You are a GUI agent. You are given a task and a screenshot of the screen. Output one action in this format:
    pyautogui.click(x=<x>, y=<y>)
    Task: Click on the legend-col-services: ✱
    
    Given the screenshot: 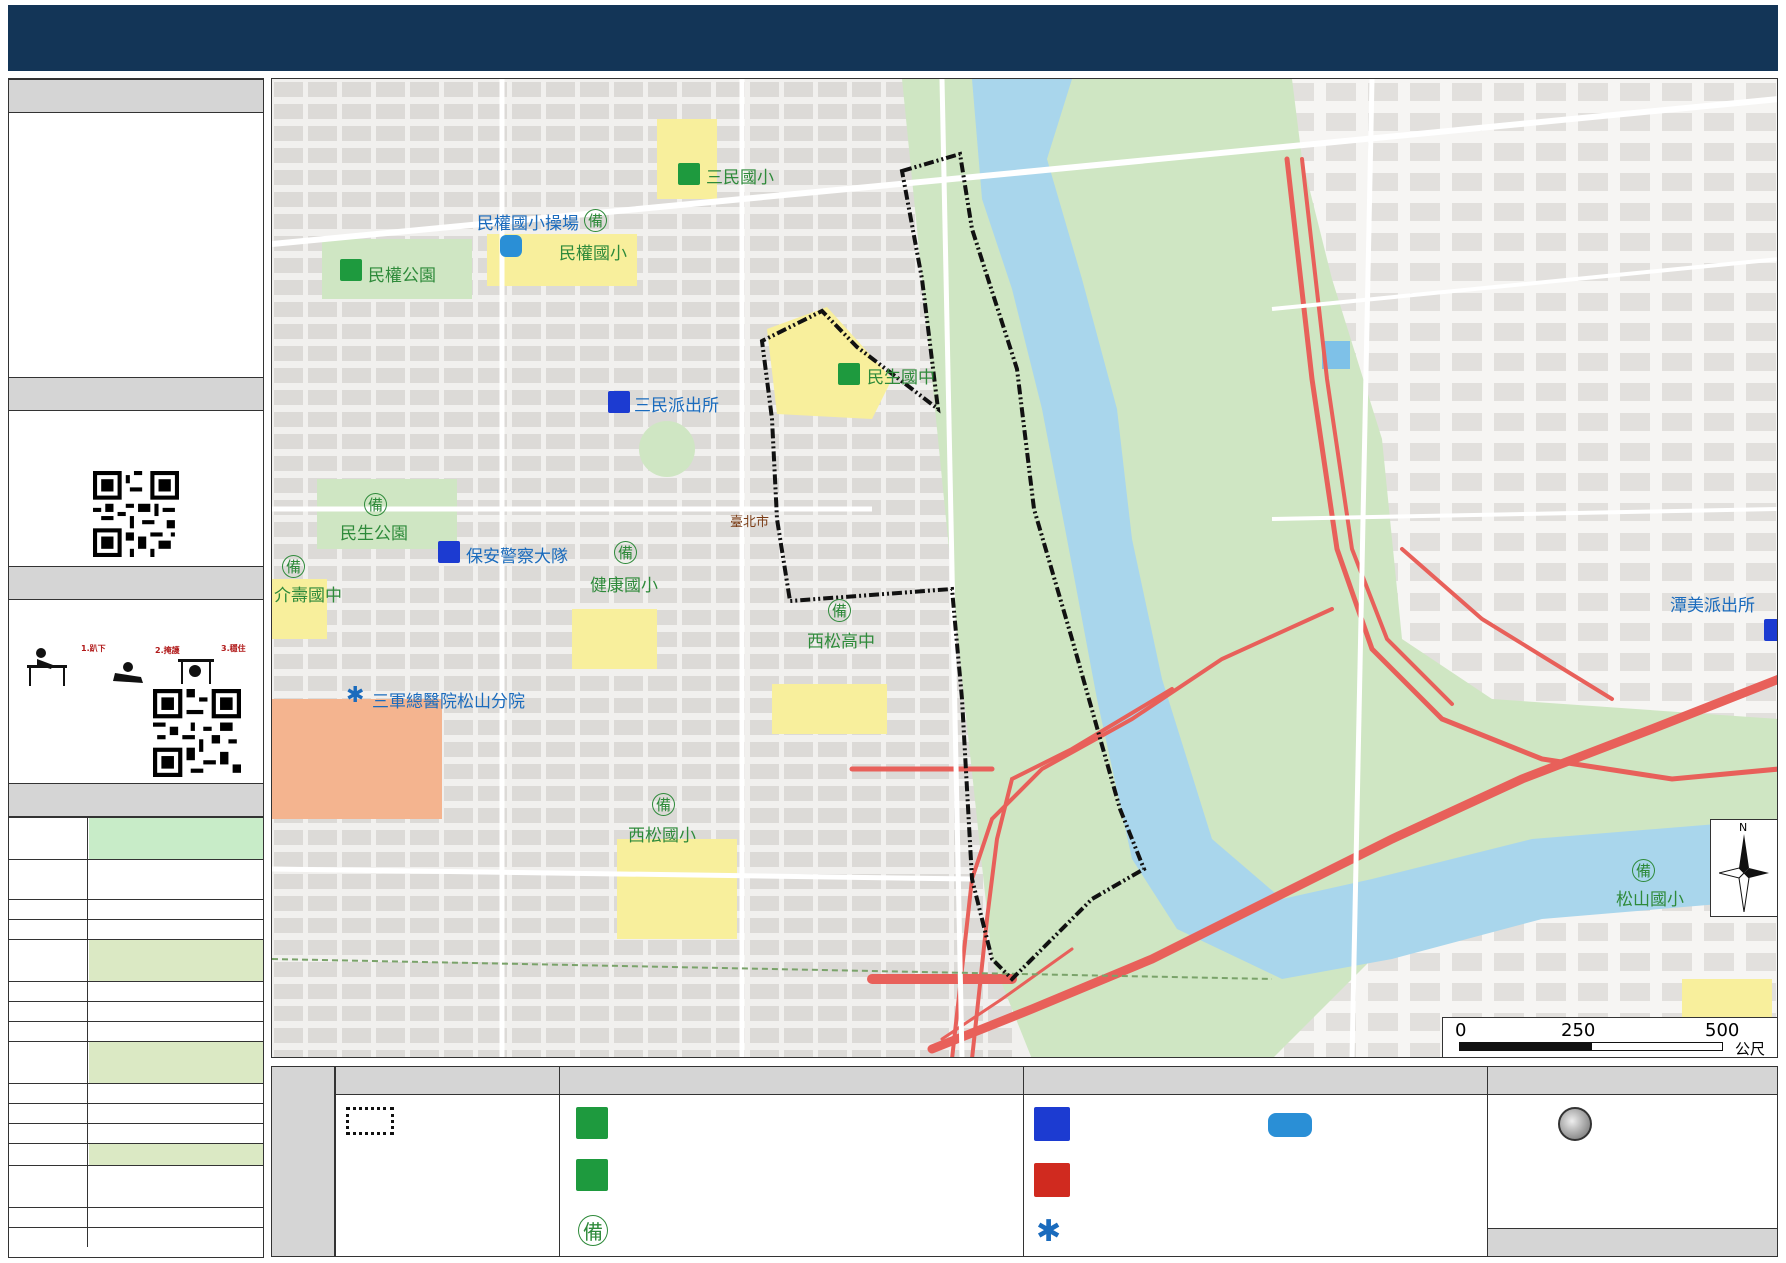 What is the action you would take?
    pyautogui.click(x=1255, y=1161)
    